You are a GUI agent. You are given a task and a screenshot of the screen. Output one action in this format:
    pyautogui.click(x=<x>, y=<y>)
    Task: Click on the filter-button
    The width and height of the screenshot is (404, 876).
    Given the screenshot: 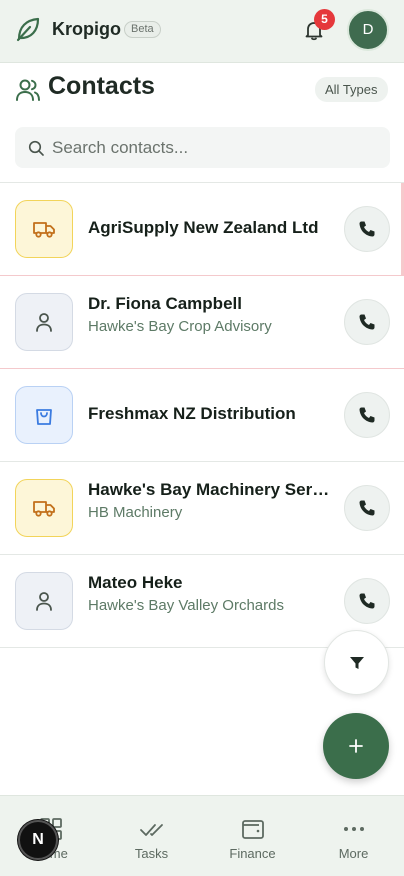 What is the action you would take?
    pyautogui.click(x=356, y=662)
    